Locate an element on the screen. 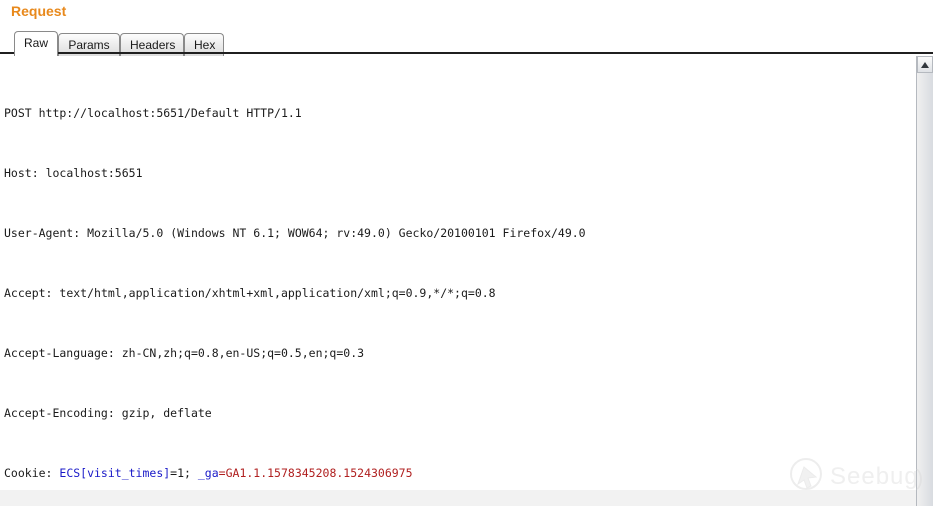 This screenshot has width=933, height=506. header-accept-language-value: zh-CN,zh;q=0.8,en-US;q=0.5,en;q=0.3 is located at coordinates (243, 353).